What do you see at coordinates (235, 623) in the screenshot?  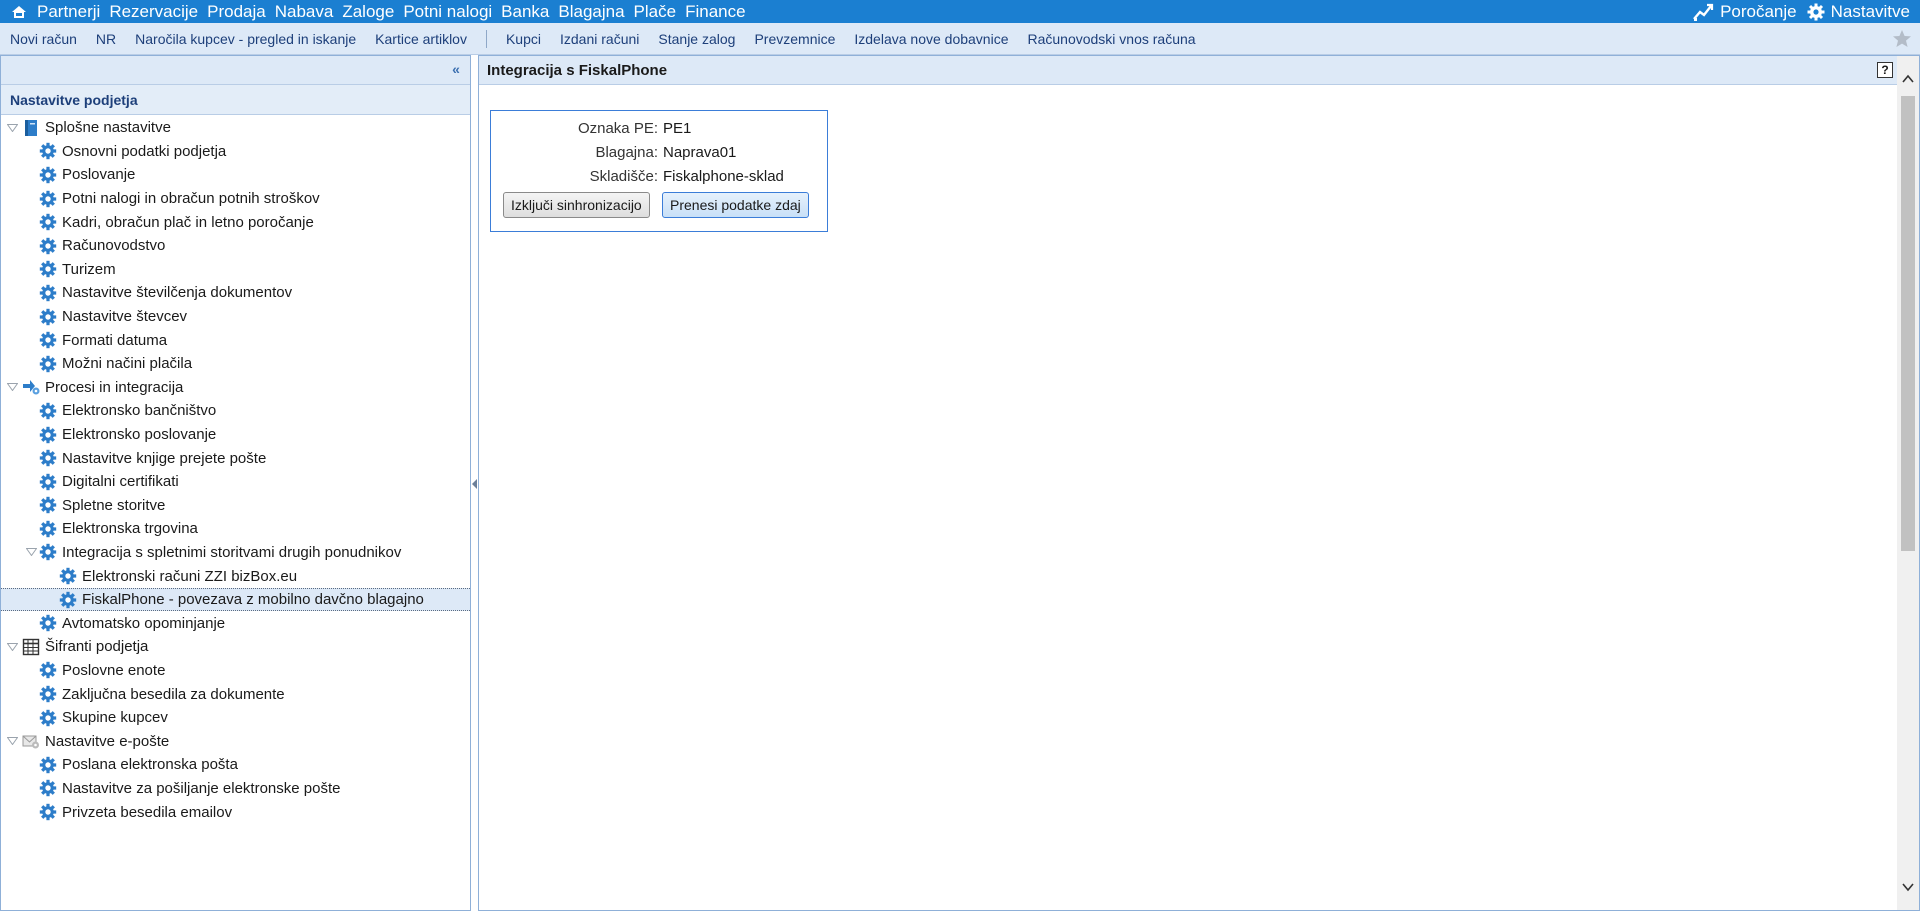 I see `tree-item-avtomatsko-opominjanje: Avtomatsko opominjanje` at bounding box center [235, 623].